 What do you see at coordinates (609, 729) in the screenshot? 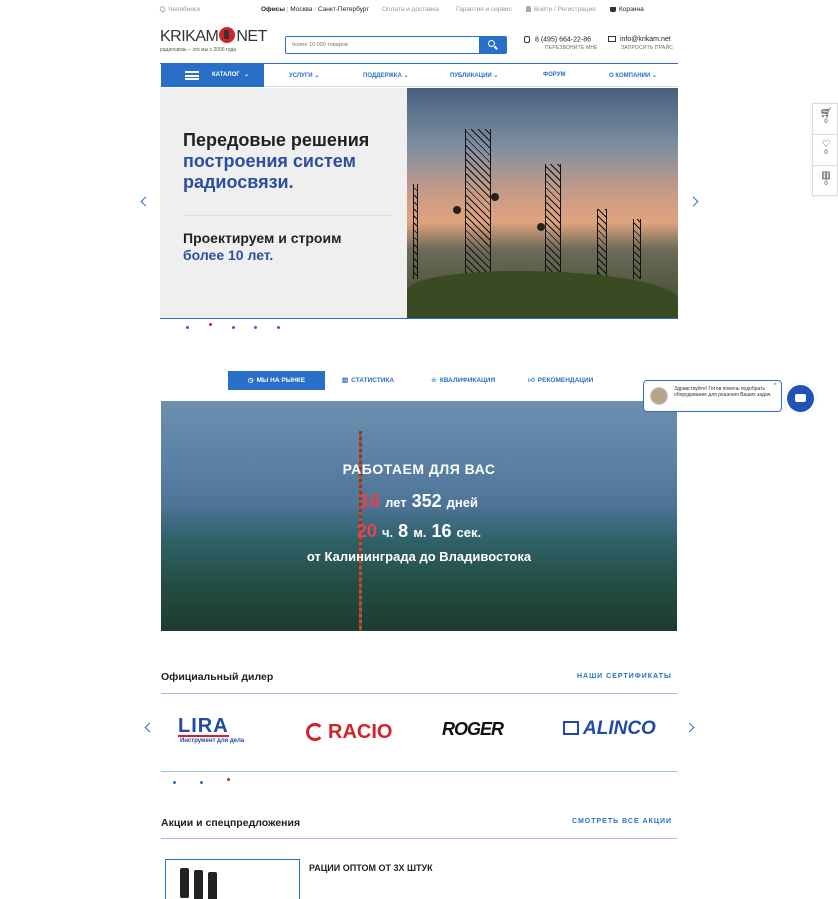
I see `brand-alinco-logo: ALINCO` at bounding box center [609, 729].